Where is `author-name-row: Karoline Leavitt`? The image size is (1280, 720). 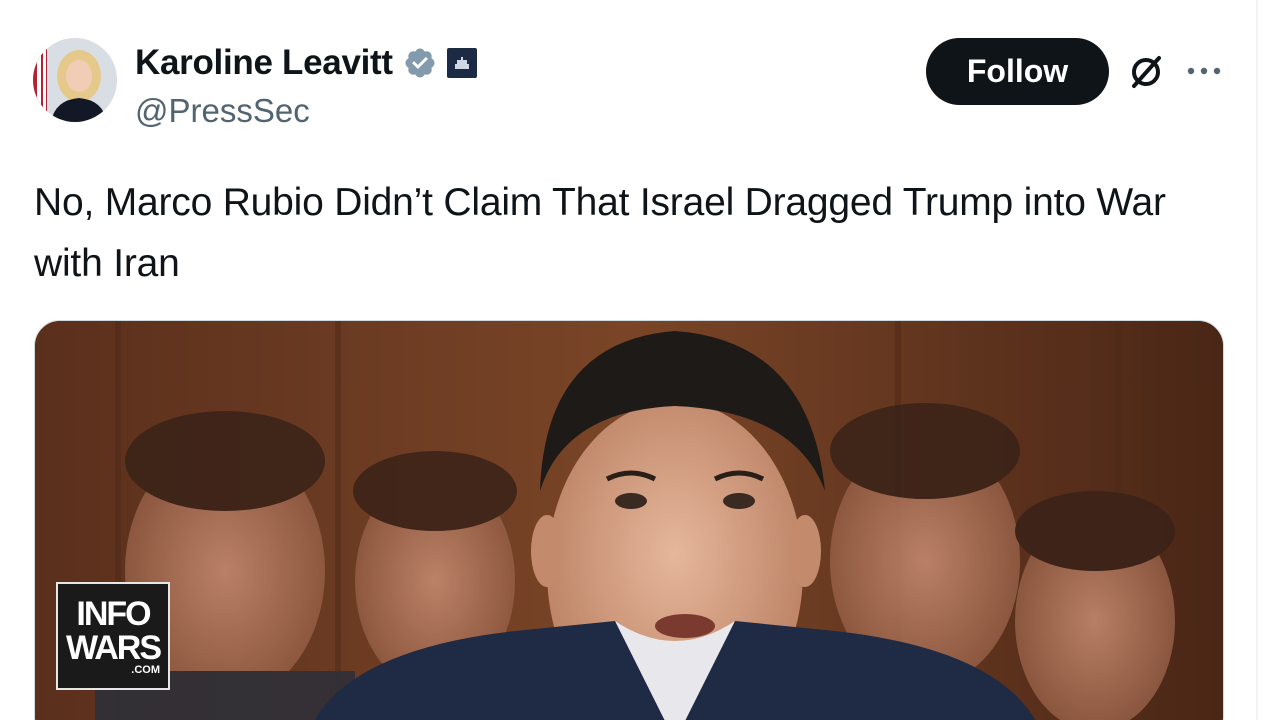 author-name-row: Karoline Leavitt is located at coordinates (306, 63).